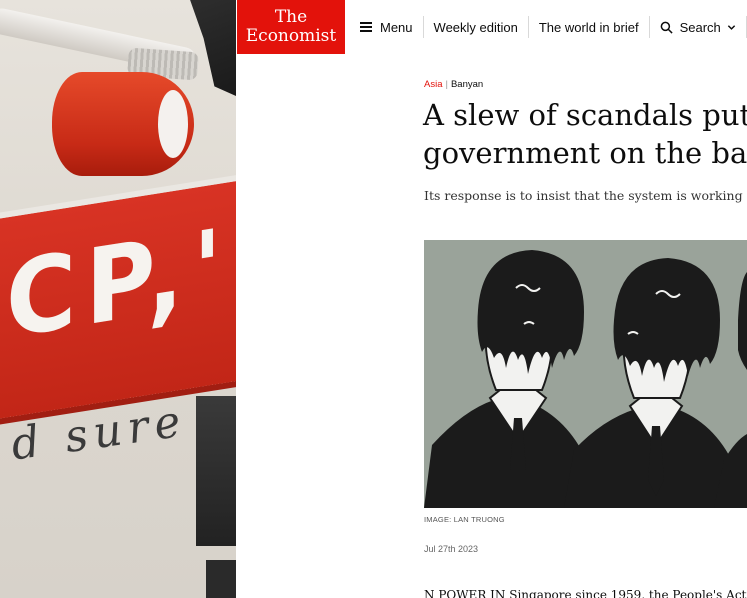 The height and width of the screenshot is (598, 747). I want to click on nav-world-in-brief: The world in brief, so click(589, 27).